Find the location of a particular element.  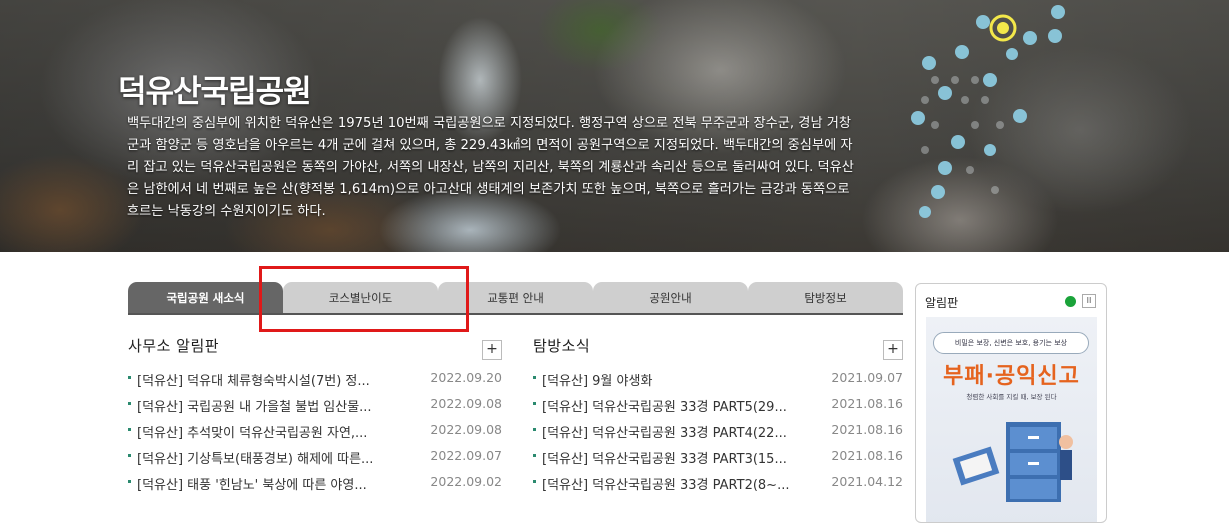

list-item: [덕유산] 덕유산국립공원 33경 PART4(22... 2021.08.16 is located at coordinates (718, 435).